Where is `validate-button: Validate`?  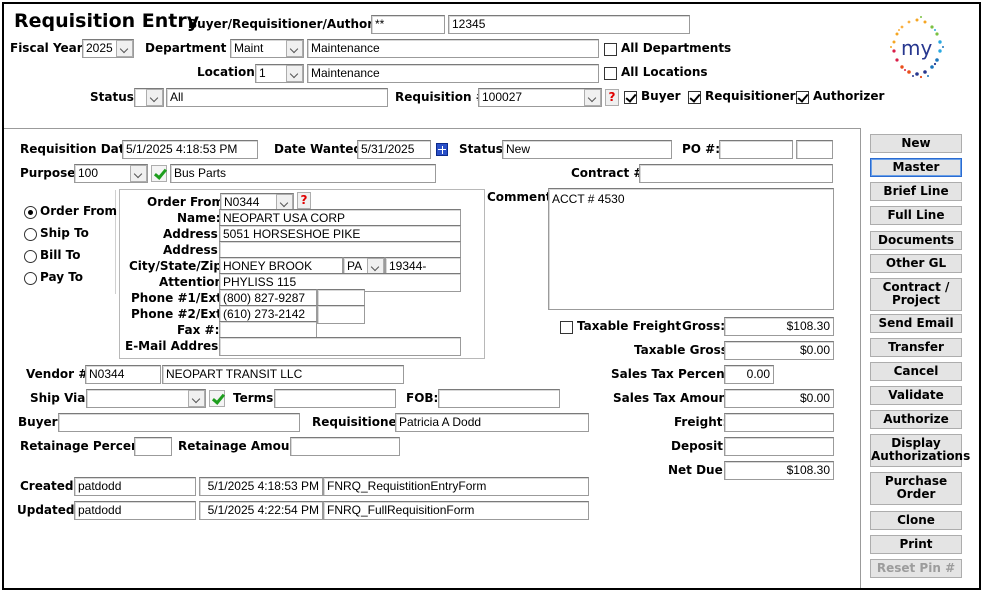
validate-button: Validate is located at coordinates (916, 395).